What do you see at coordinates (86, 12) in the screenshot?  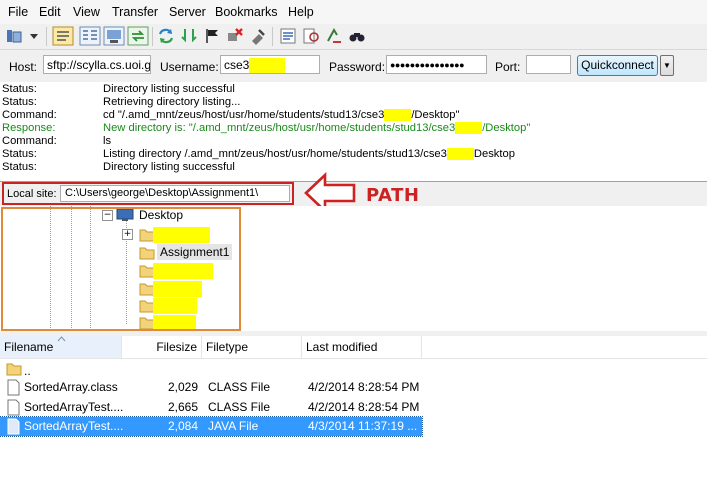 I see `menu-view: View` at bounding box center [86, 12].